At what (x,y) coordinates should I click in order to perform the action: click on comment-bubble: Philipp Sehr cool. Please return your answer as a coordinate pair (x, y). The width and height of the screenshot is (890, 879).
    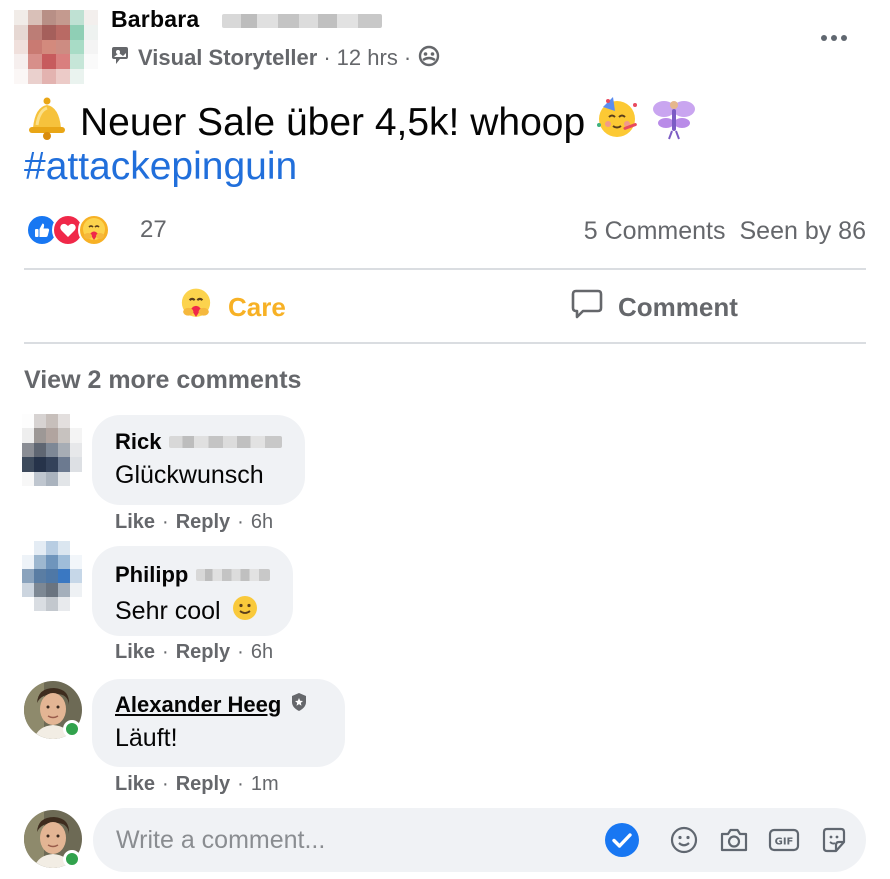
    Looking at the image, I should click on (192, 591).